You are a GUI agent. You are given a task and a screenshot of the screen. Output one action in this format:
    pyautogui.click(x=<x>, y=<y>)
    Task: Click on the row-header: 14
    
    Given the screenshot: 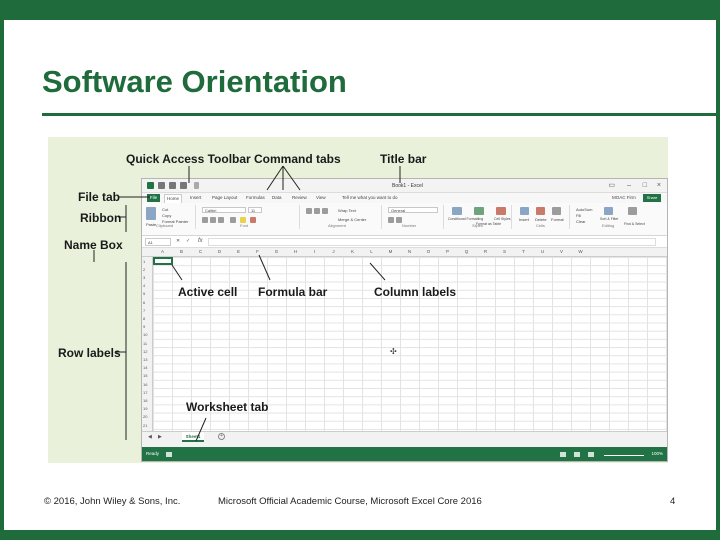 What is the action you would take?
    pyautogui.click(x=145, y=367)
    